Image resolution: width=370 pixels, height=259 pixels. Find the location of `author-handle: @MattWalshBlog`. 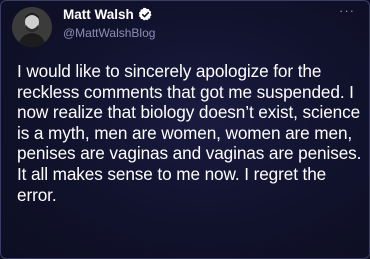

author-handle: @MattWalshBlog is located at coordinates (109, 33).